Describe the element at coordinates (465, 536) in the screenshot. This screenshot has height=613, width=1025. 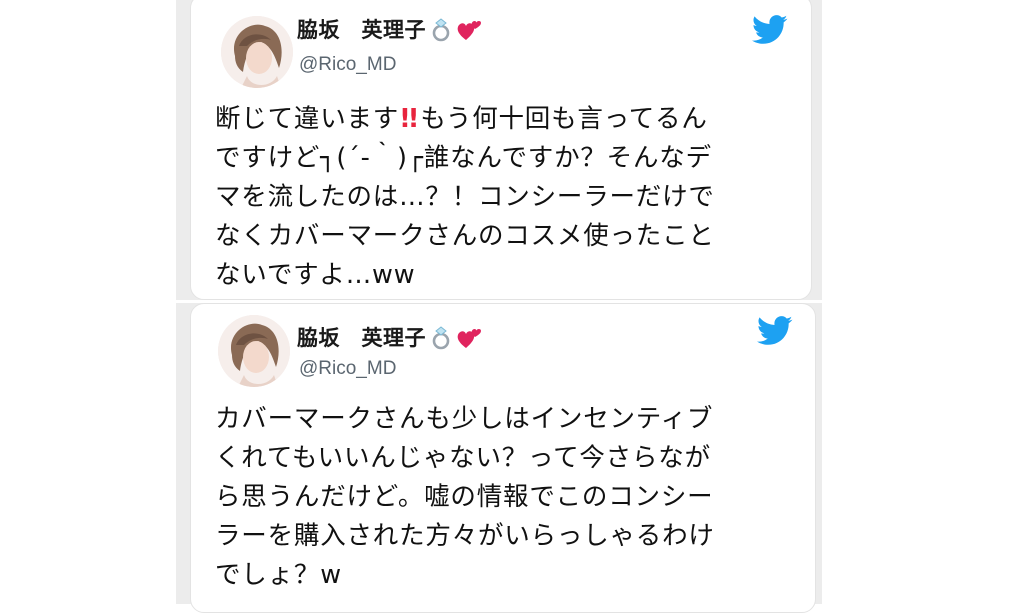
I see `tweet-line: ラーを購入された方々がいらっしゃるわけ` at that location.